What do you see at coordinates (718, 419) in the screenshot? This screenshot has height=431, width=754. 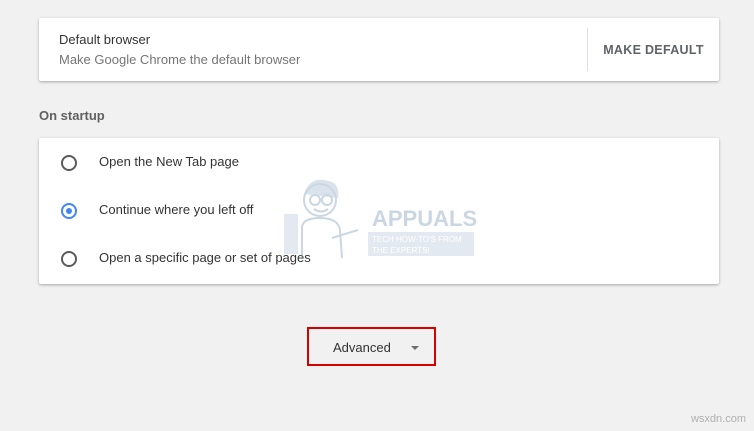 I see `site-watermark-text: wsxdn.com` at bounding box center [718, 419].